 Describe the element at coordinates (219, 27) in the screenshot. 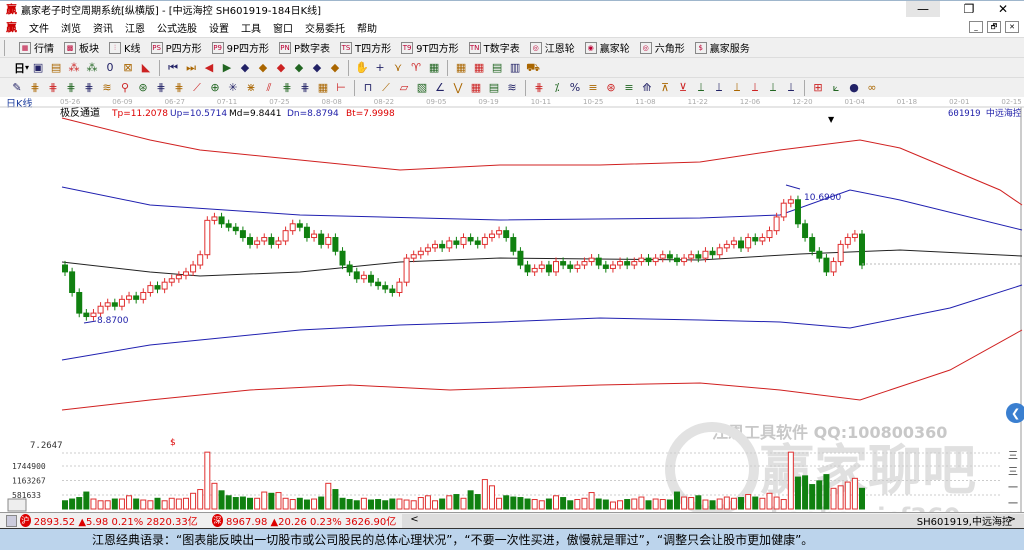

I see `menu-5: 设置` at that location.